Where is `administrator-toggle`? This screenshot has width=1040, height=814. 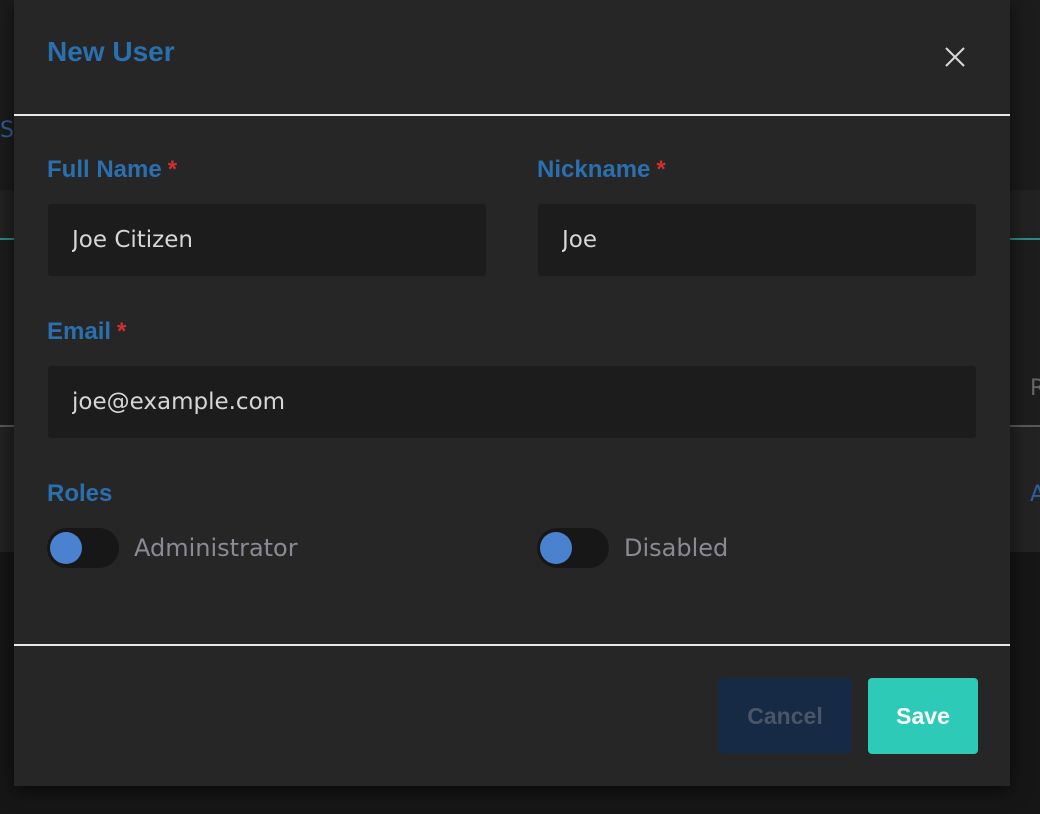 administrator-toggle is located at coordinates (83, 548).